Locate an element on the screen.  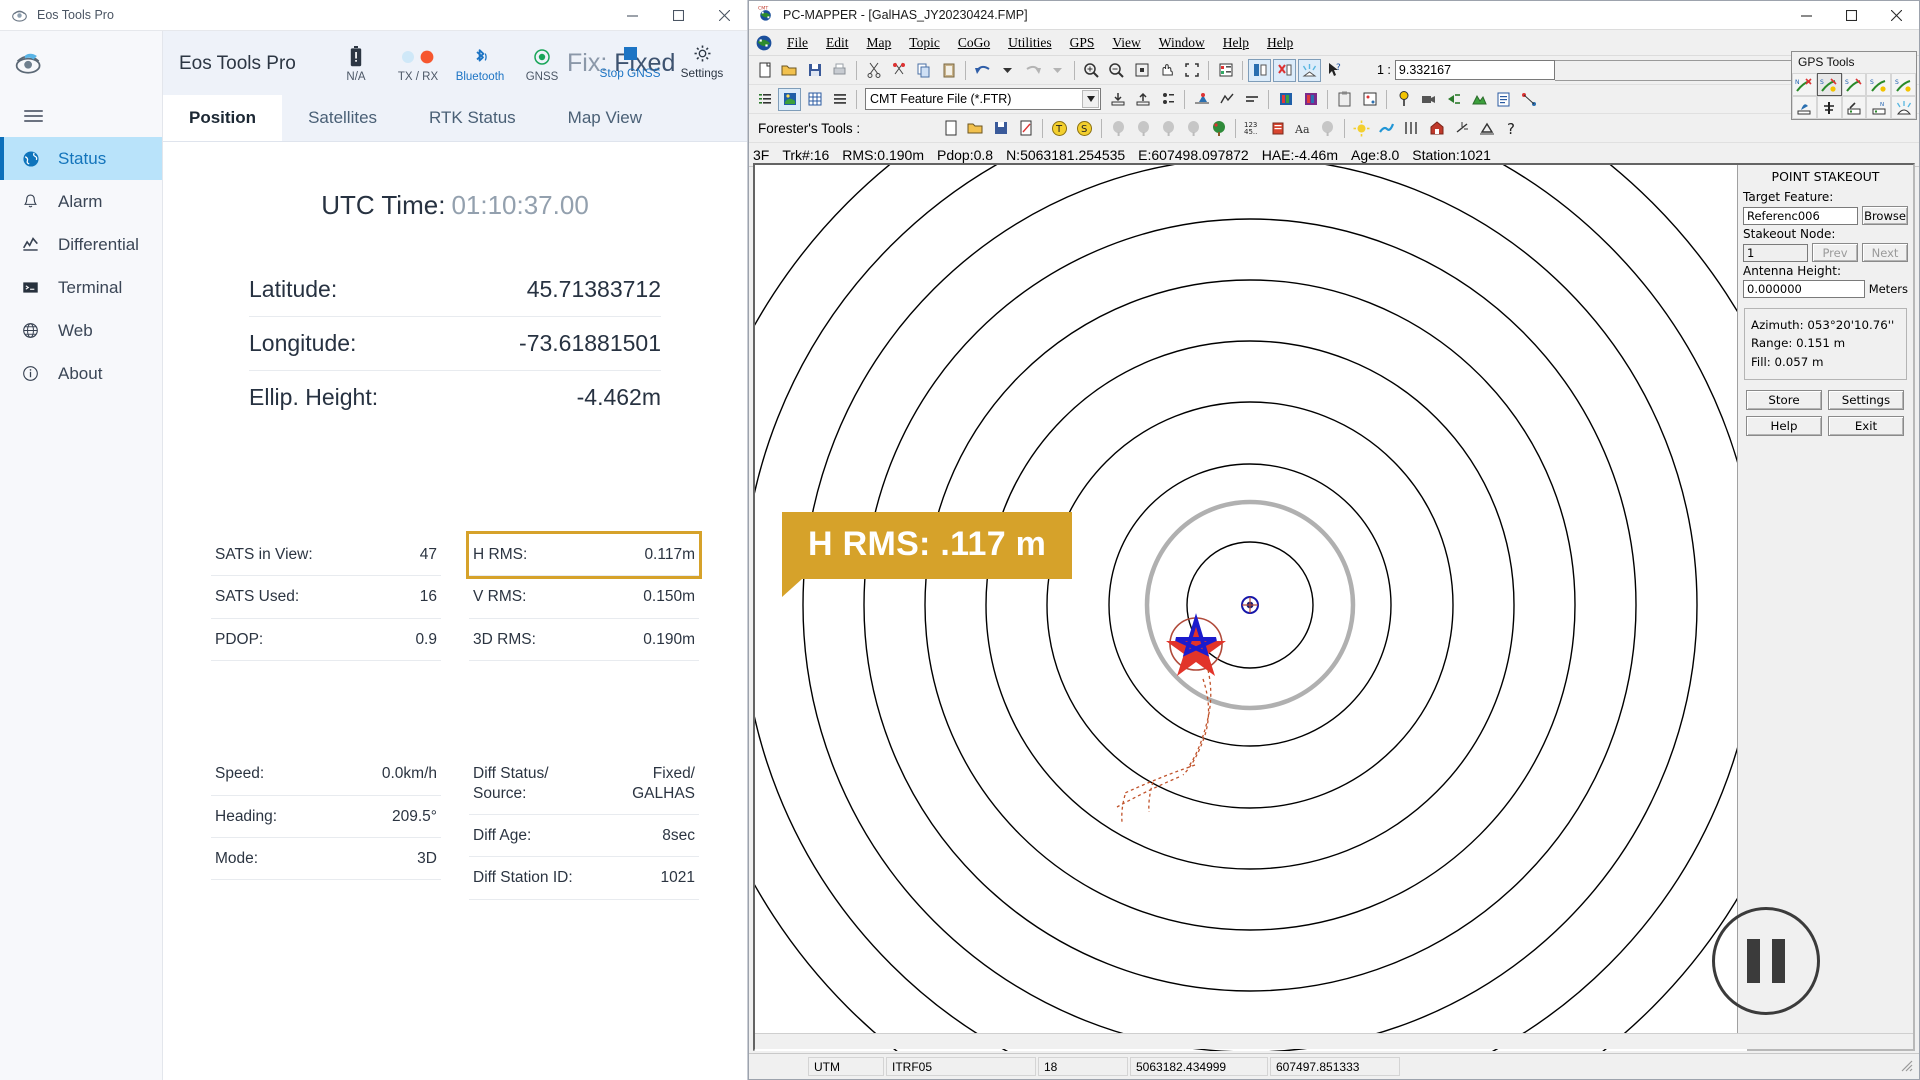
bluetooth-status: Bluetooth is located at coordinates (480, 63).